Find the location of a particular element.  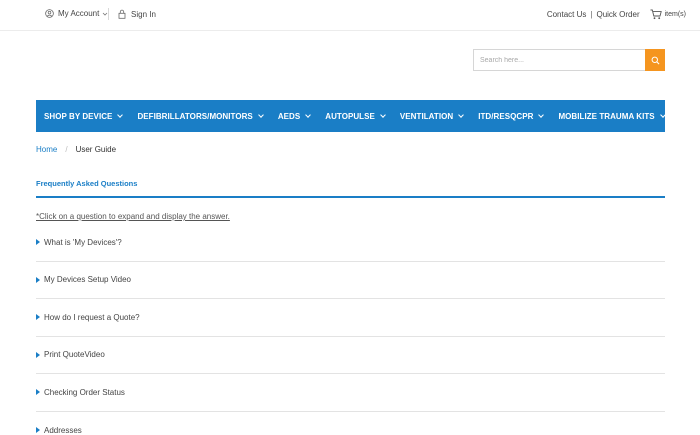

faq-question-row: What is 'My Devices'? is located at coordinates (350, 243).